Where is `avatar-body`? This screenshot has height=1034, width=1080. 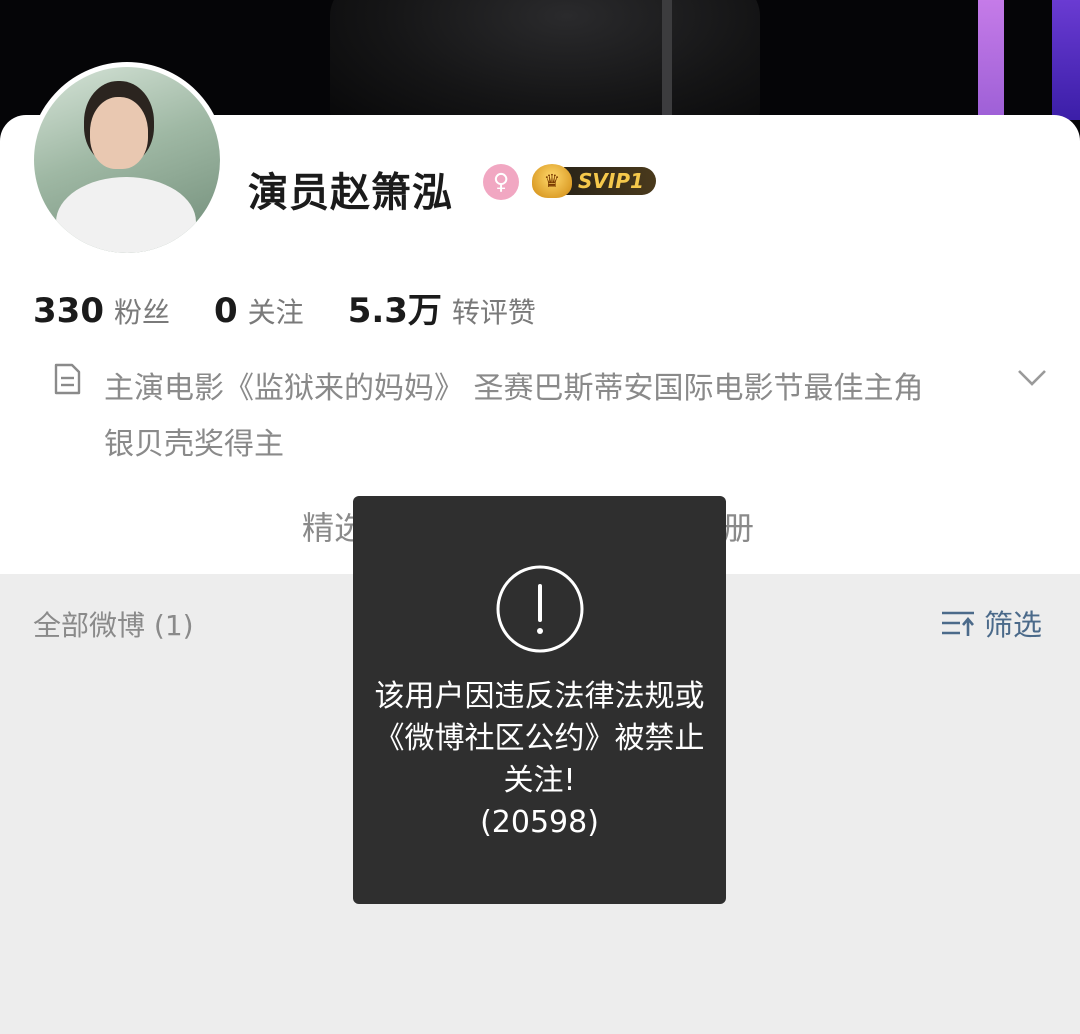
avatar-body is located at coordinates (126, 215).